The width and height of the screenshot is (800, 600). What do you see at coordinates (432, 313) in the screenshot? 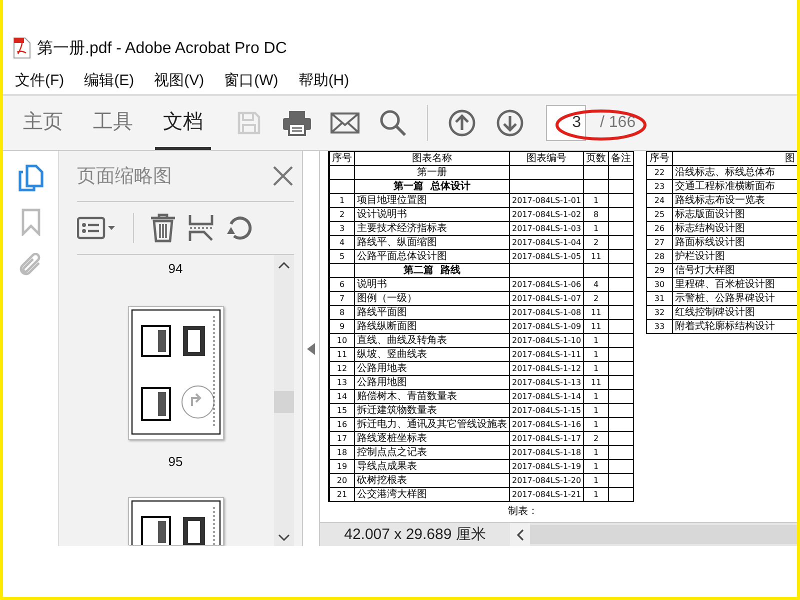
I see `table-cell: 路线平面图` at bounding box center [432, 313].